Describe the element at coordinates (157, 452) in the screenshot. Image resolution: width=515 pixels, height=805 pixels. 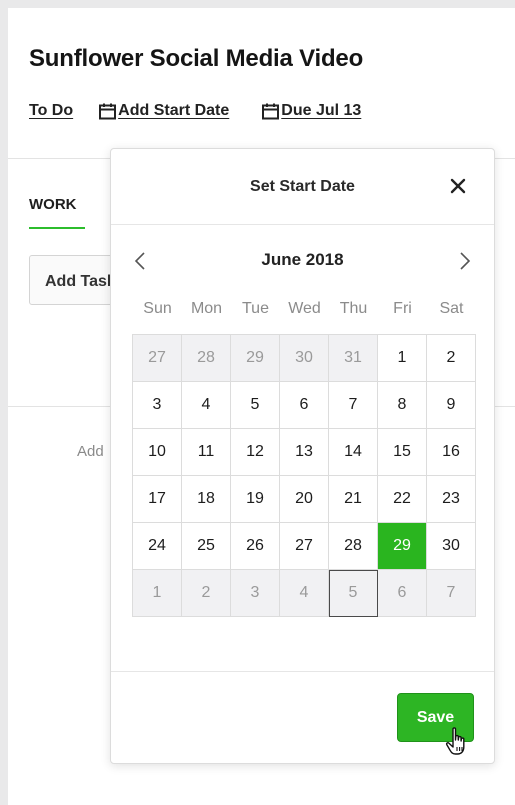
I see `calendar-day: 10` at that location.